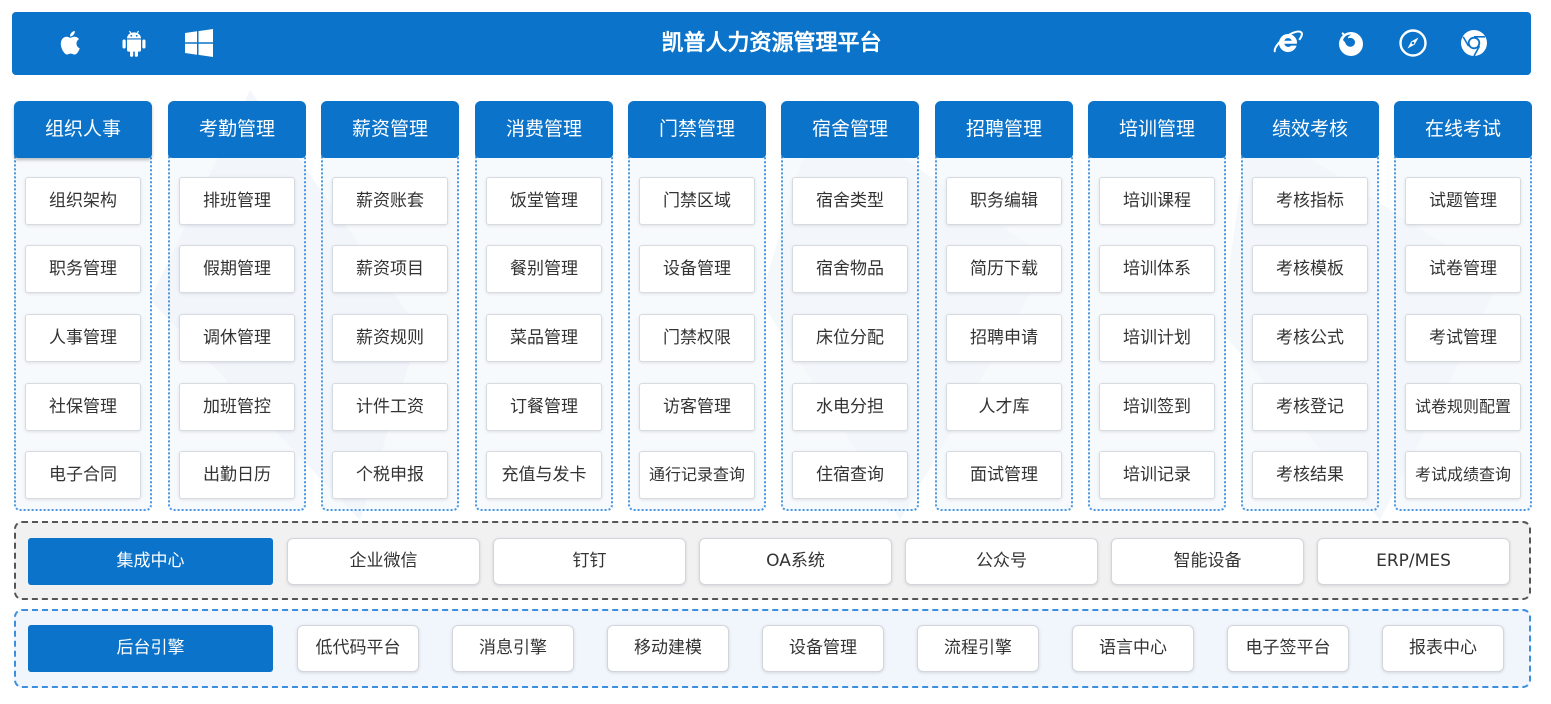  I want to click on module-title: 招聘管理, so click(1004, 129).